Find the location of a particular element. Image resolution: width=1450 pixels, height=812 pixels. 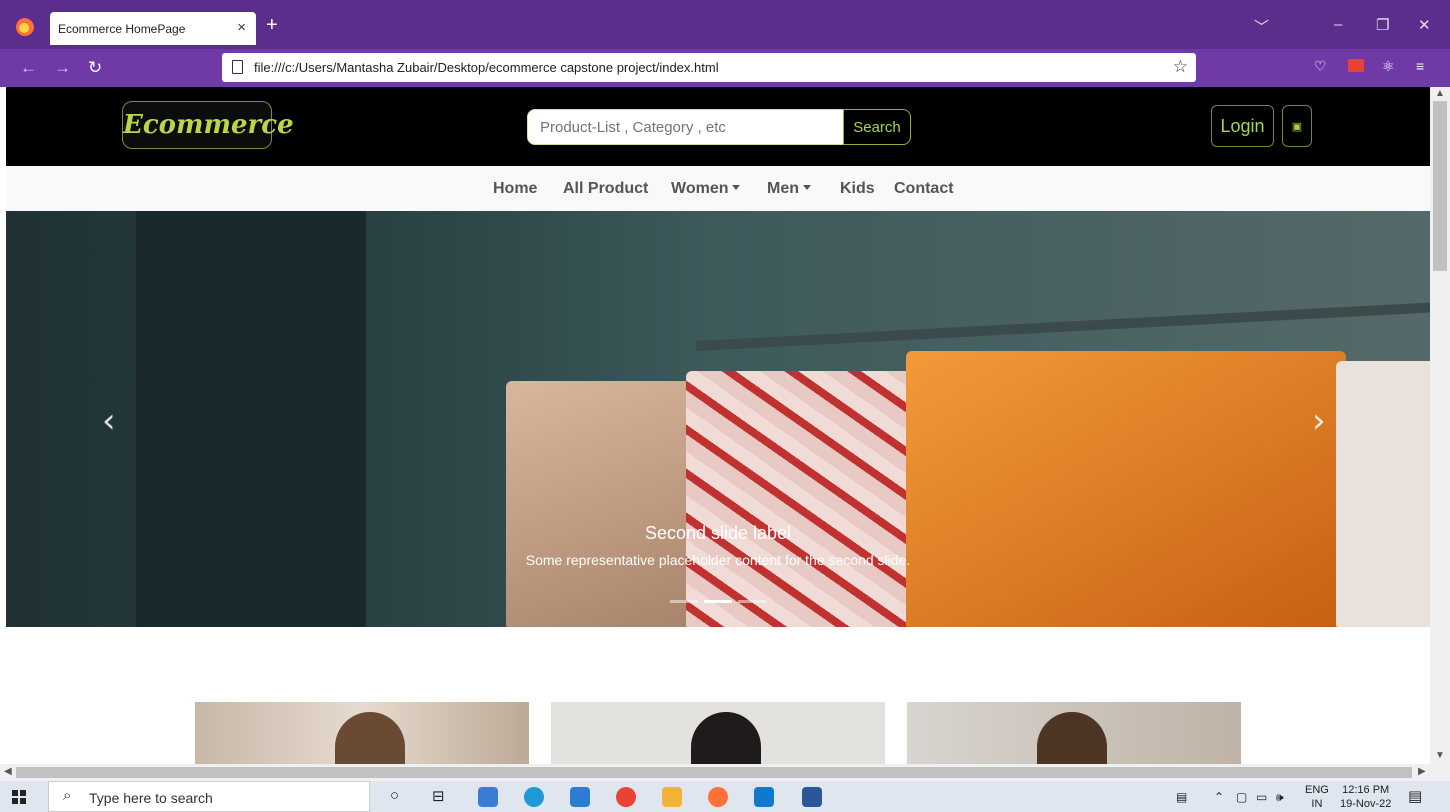

clock-time: 12:16 PM is located at coordinates (1366, 790).